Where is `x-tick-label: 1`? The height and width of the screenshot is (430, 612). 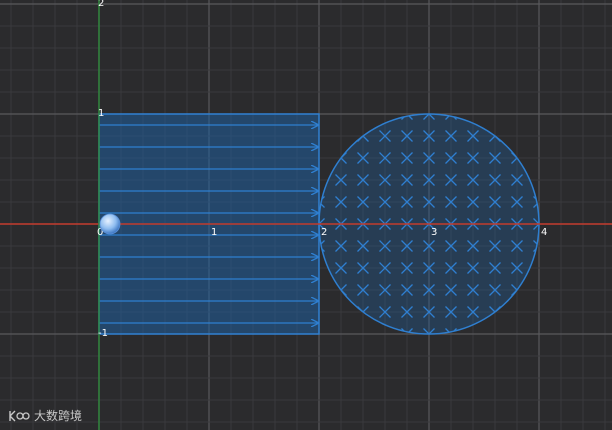
x-tick-label: 1 is located at coordinates (214, 232).